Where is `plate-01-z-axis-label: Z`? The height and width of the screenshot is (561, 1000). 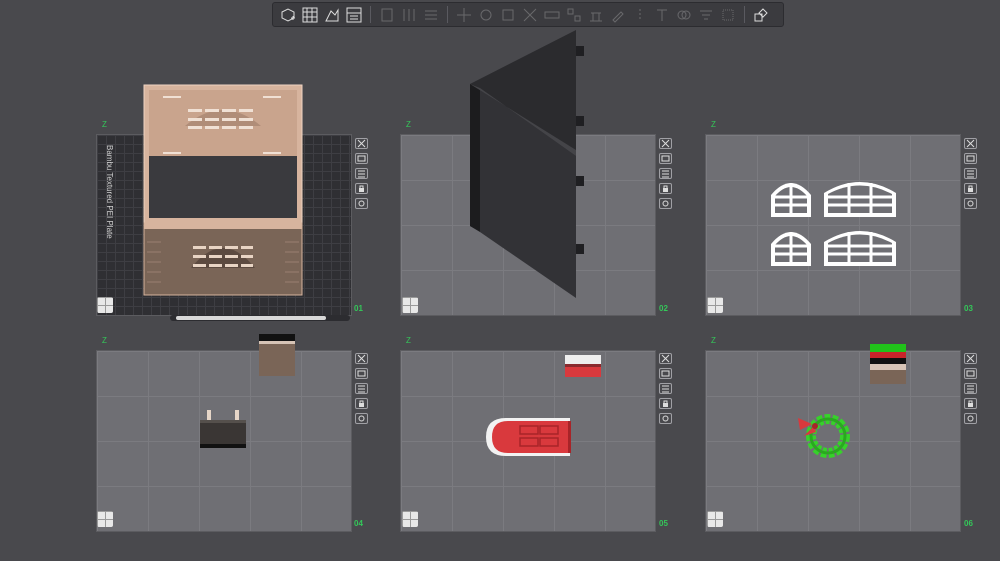
plate-01-z-axis-label: Z is located at coordinates (104, 124).